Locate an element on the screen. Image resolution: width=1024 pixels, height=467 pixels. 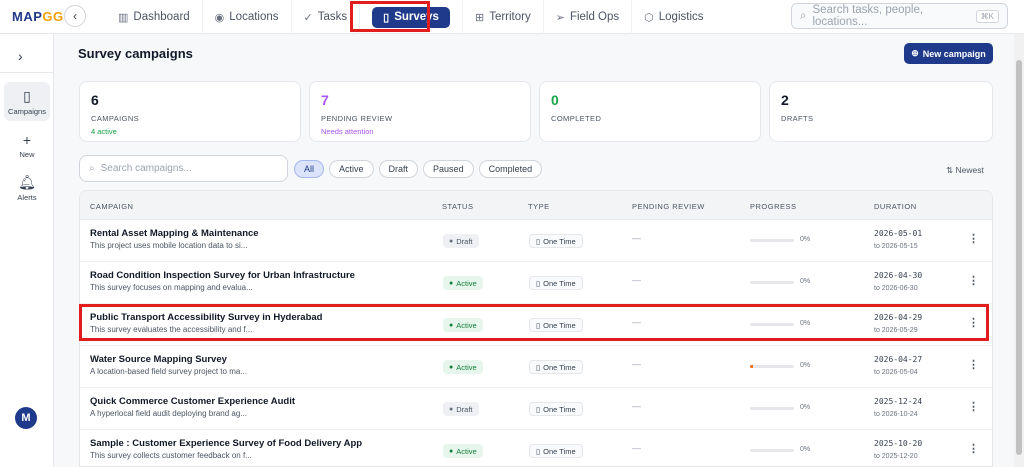
start-date: 2026-04-30 is located at coordinates (898, 275).